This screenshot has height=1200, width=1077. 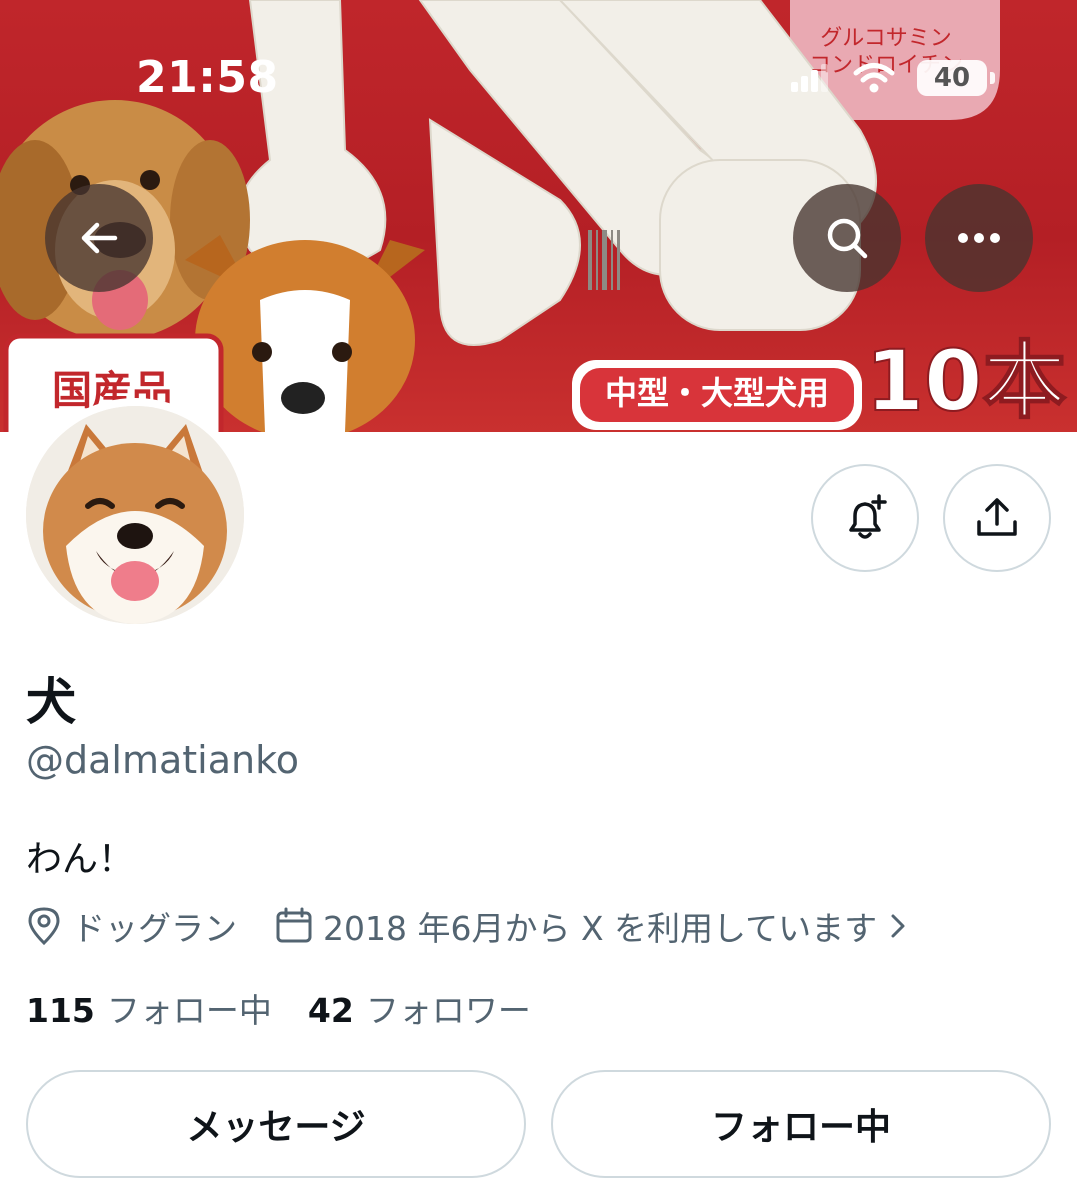 I want to click on location-item: ドッグラン, so click(x=131, y=926).